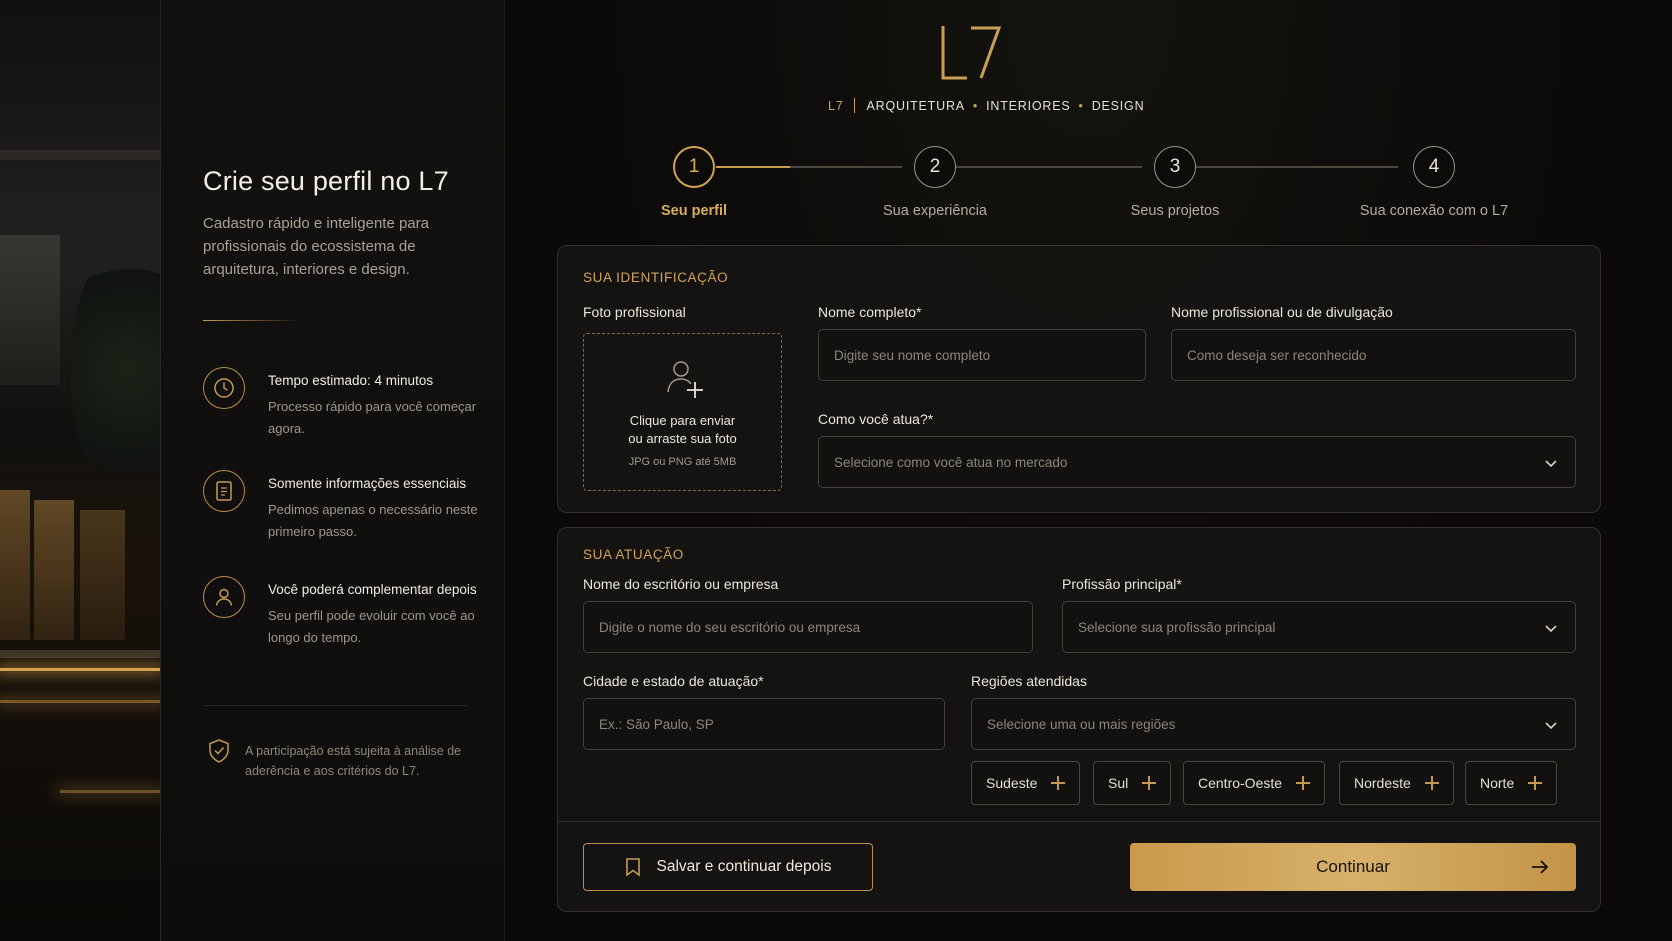 This screenshot has width=1672, height=941. I want to click on pro-name-label: Nome profissional ou de divulgação, so click(1282, 312).